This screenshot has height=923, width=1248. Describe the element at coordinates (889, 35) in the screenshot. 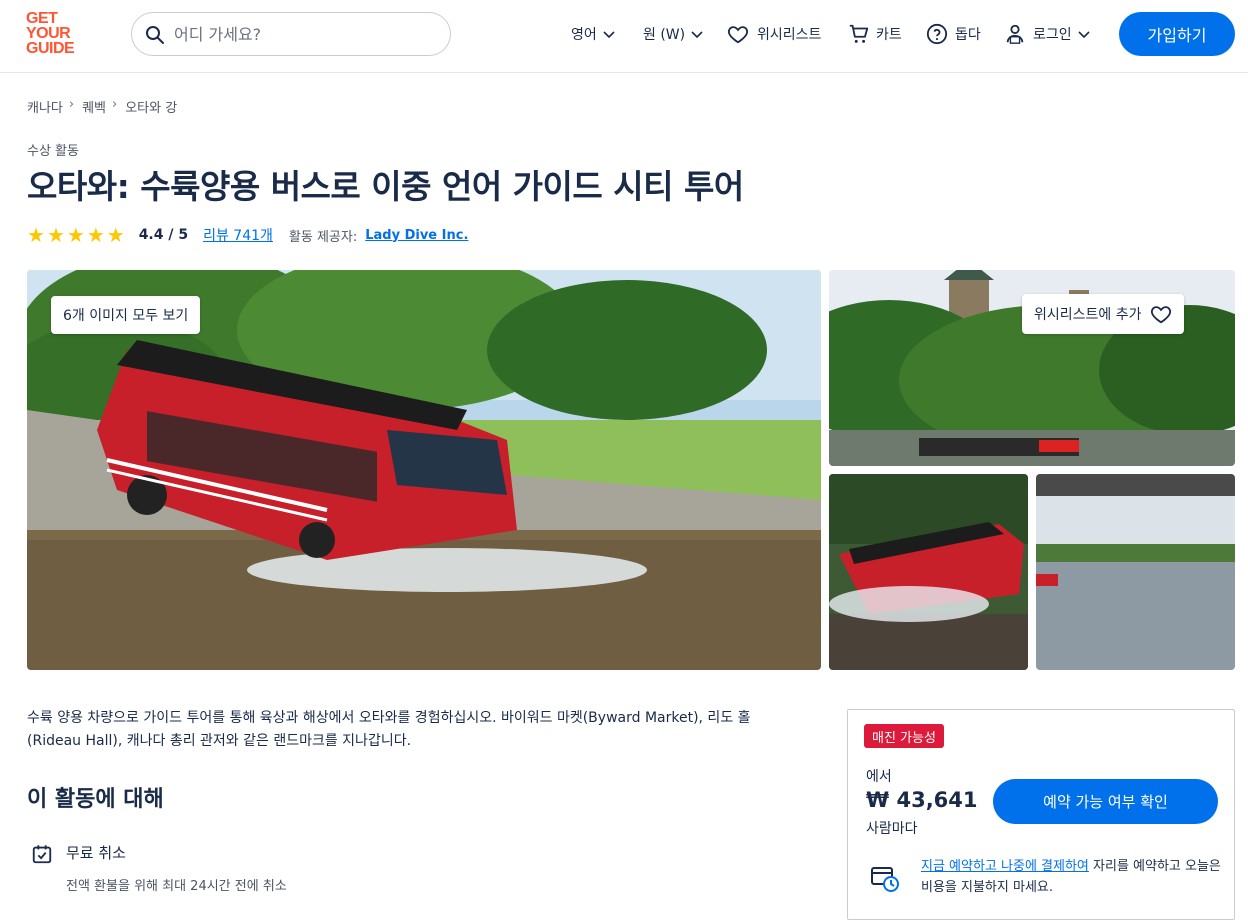

I see `cart-label: 카트` at that location.